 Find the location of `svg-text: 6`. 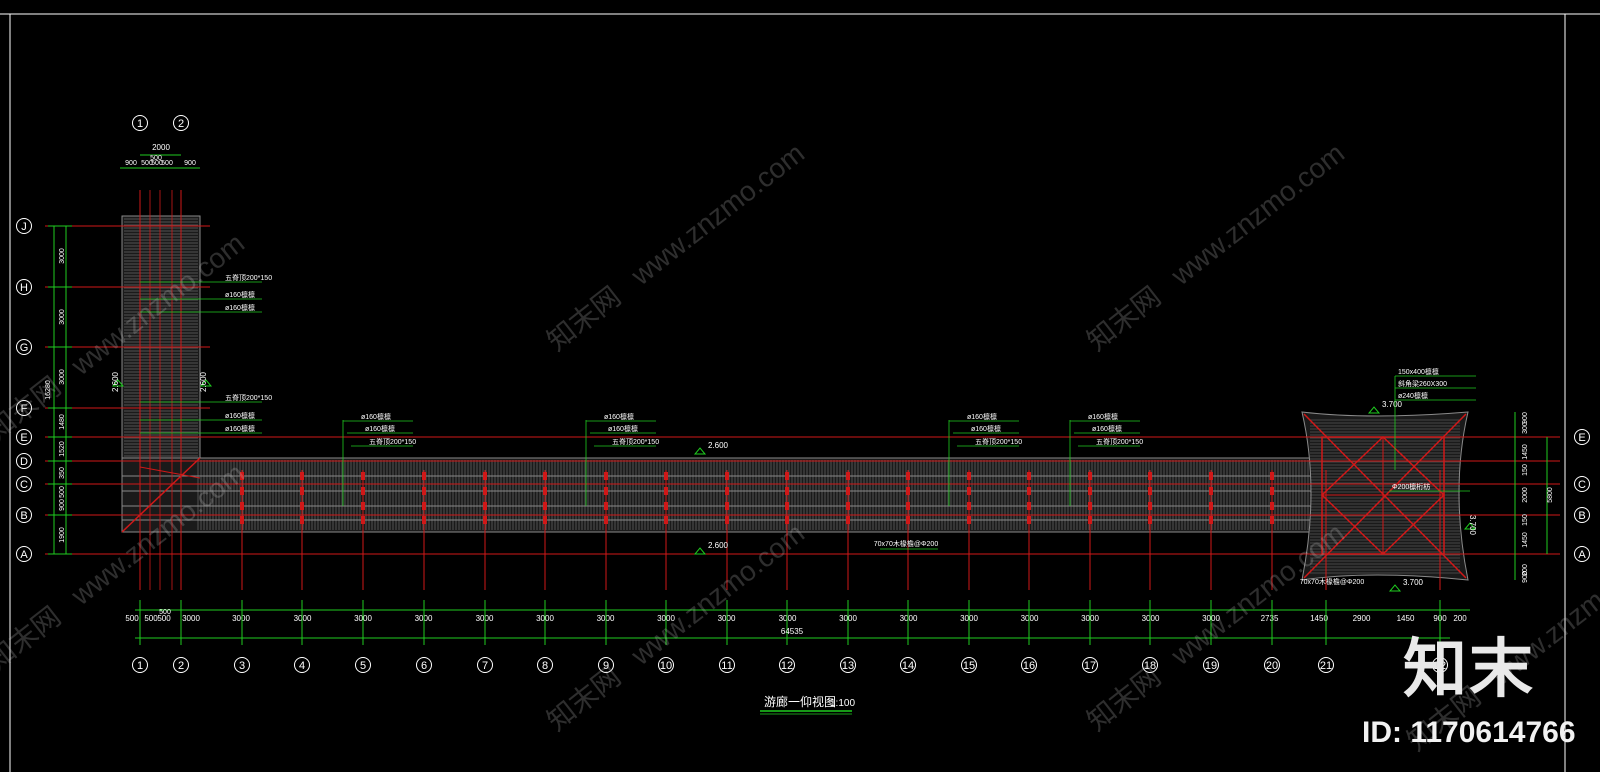

svg-text: 6 is located at coordinates (424, 666).